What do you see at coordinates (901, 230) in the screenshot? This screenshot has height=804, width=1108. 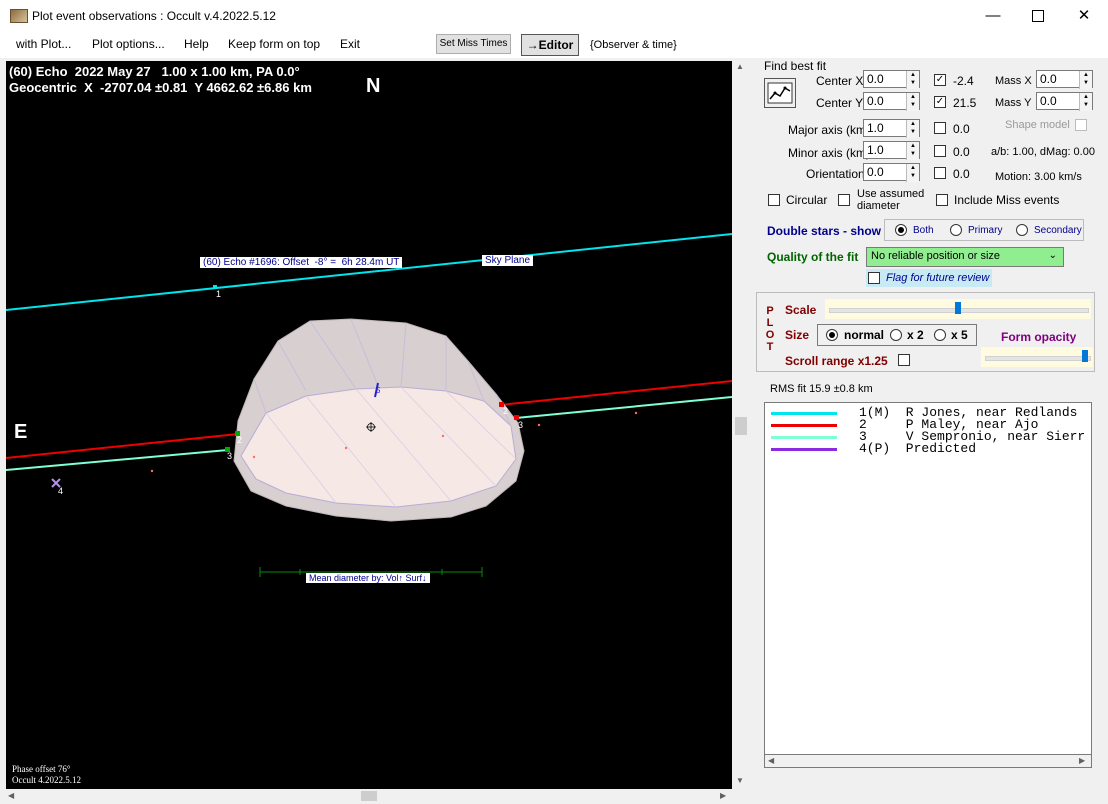 I see `ds-both-radio` at bounding box center [901, 230].